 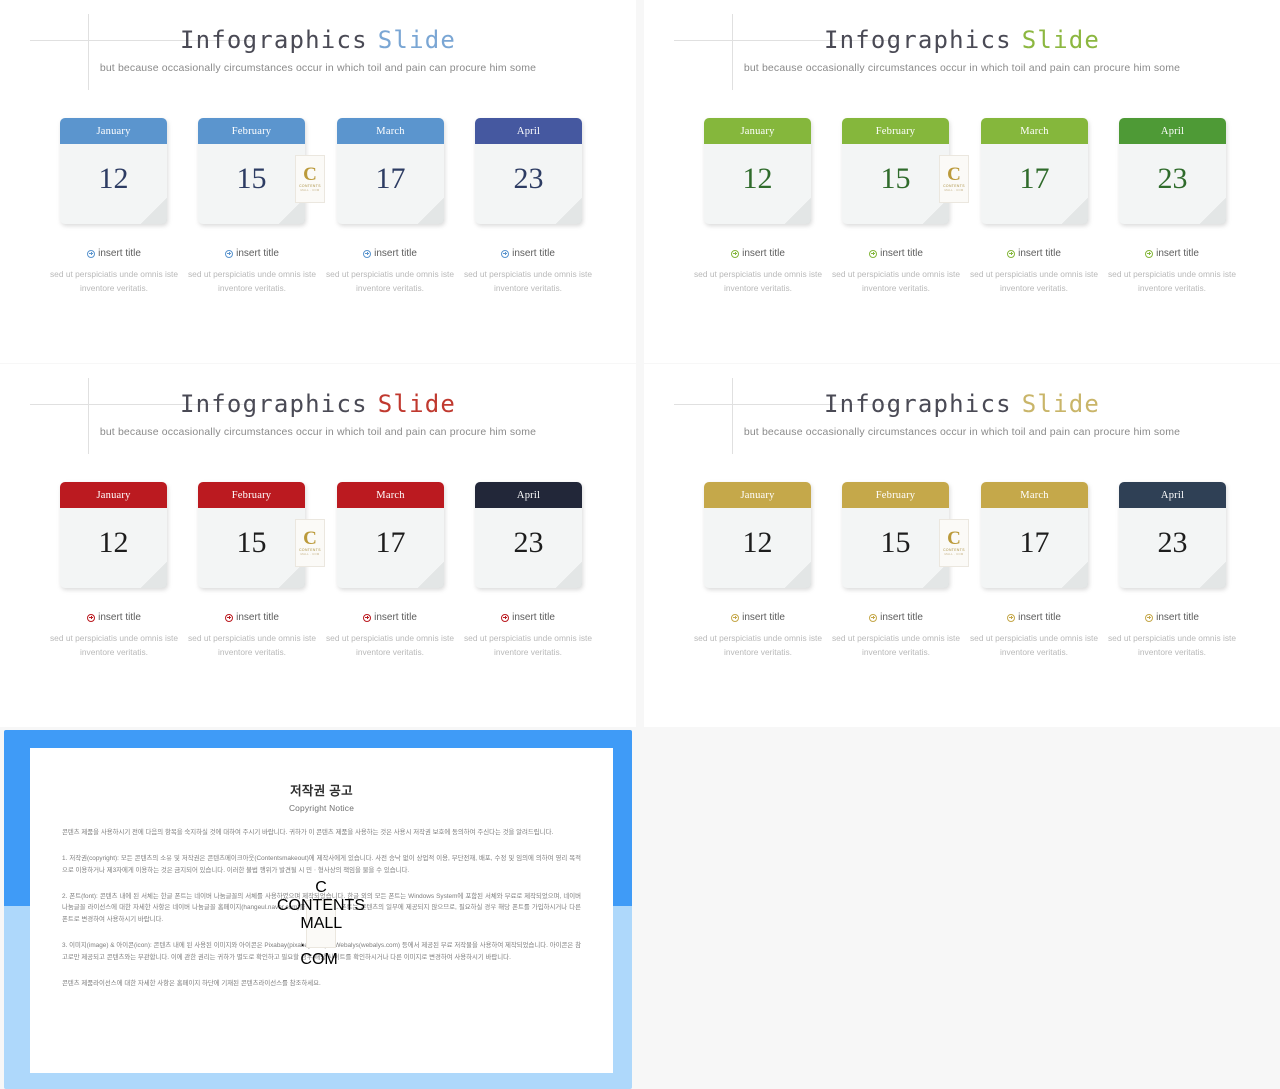 I want to click on watermark-line2: MALL . COM, so click(x=321, y=941).